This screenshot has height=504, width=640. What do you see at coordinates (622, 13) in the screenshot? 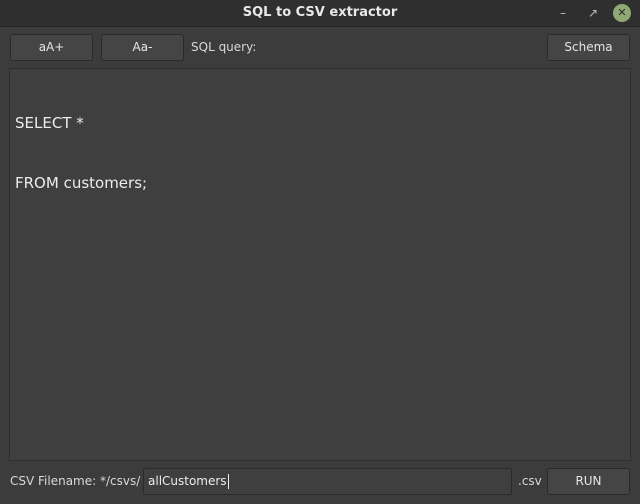
I see `close-icon: ✕` at bounding box center [622, 13].